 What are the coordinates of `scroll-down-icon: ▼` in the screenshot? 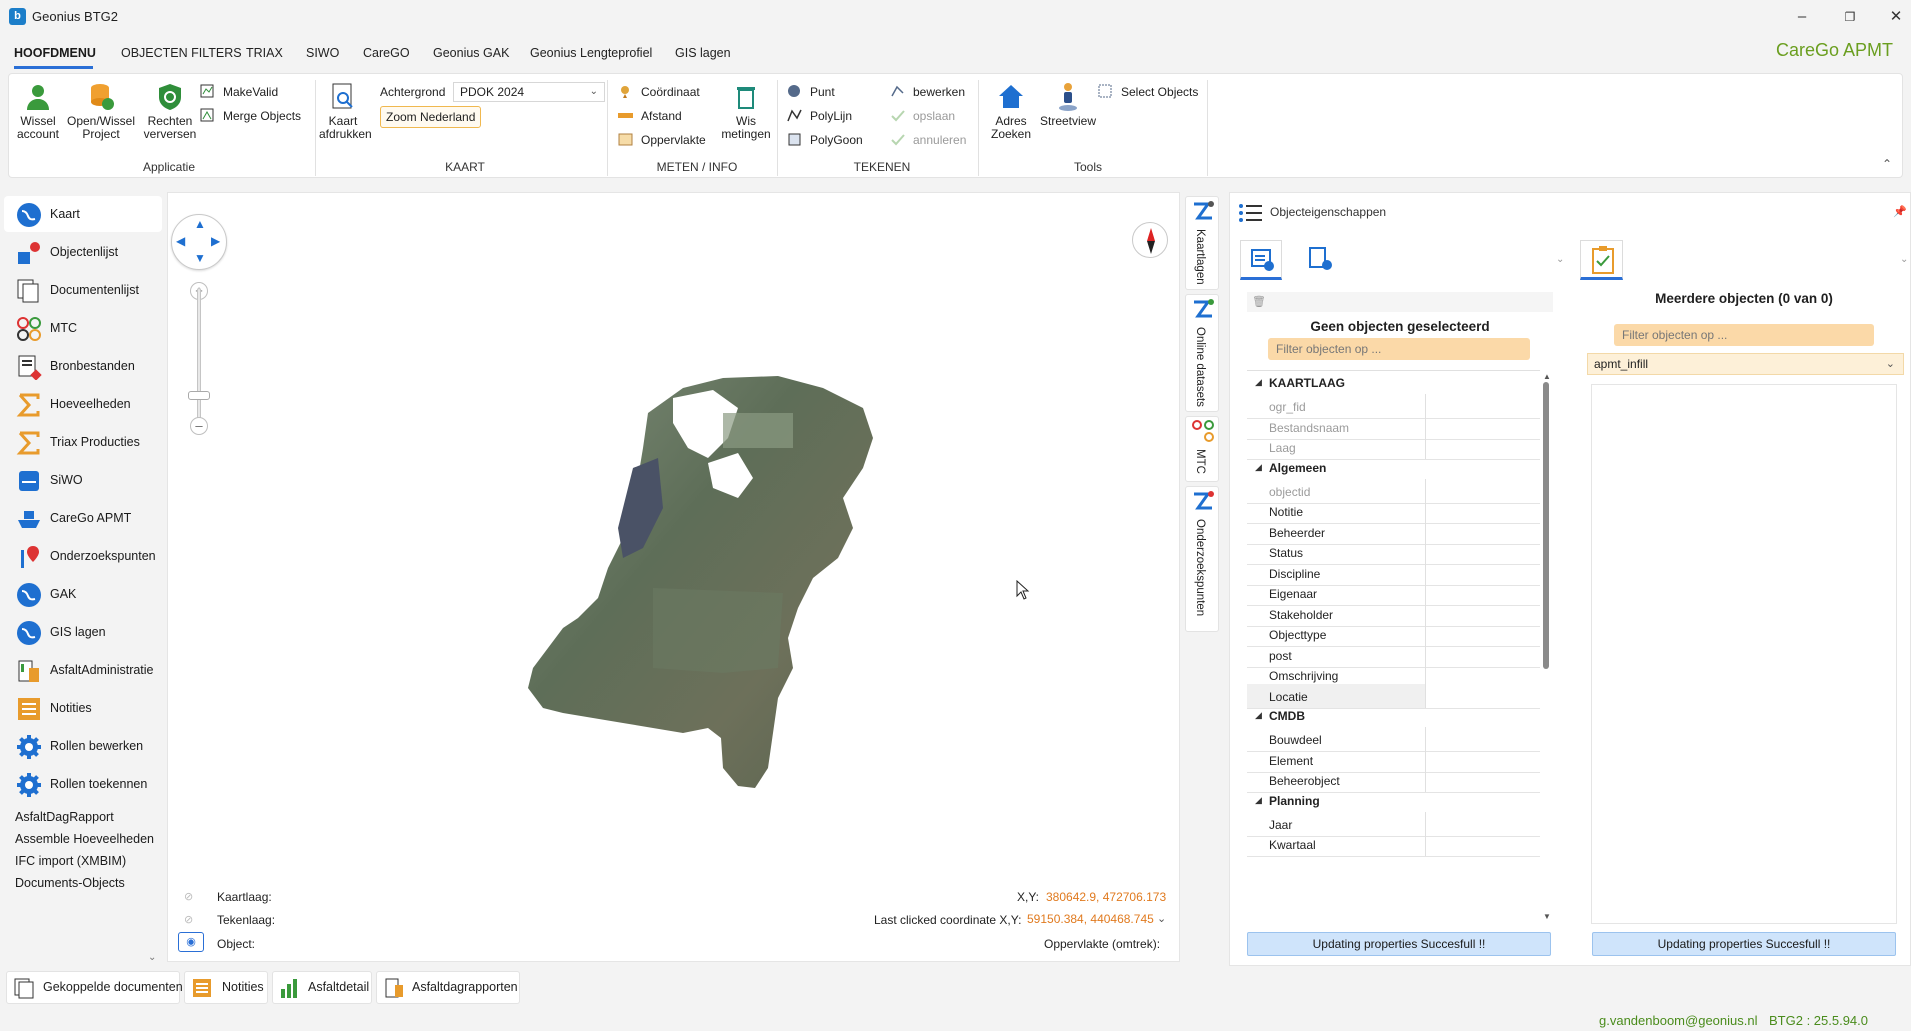 It's located at (1547, 916).